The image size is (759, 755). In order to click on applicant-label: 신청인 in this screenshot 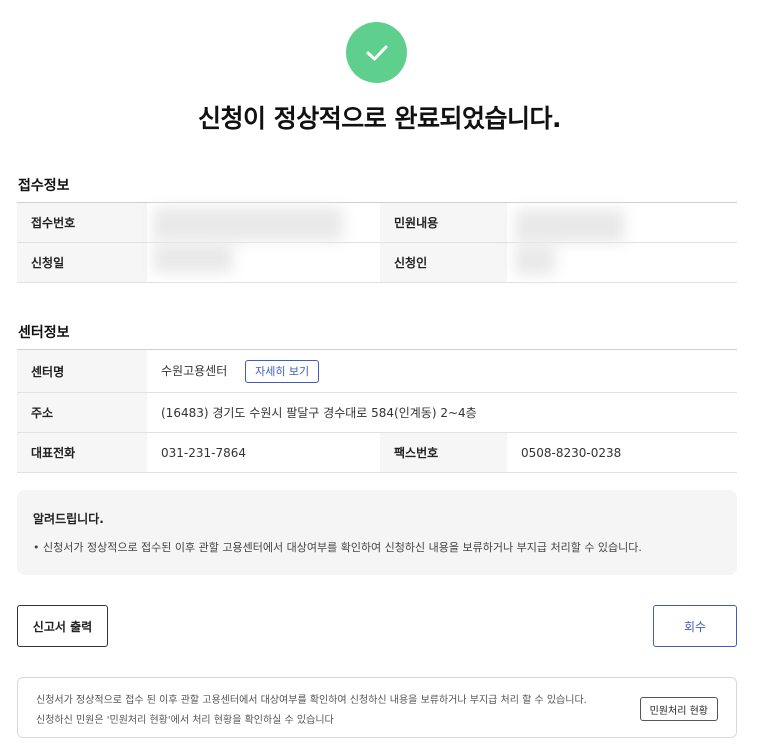, I will do `click(443, 262)`.